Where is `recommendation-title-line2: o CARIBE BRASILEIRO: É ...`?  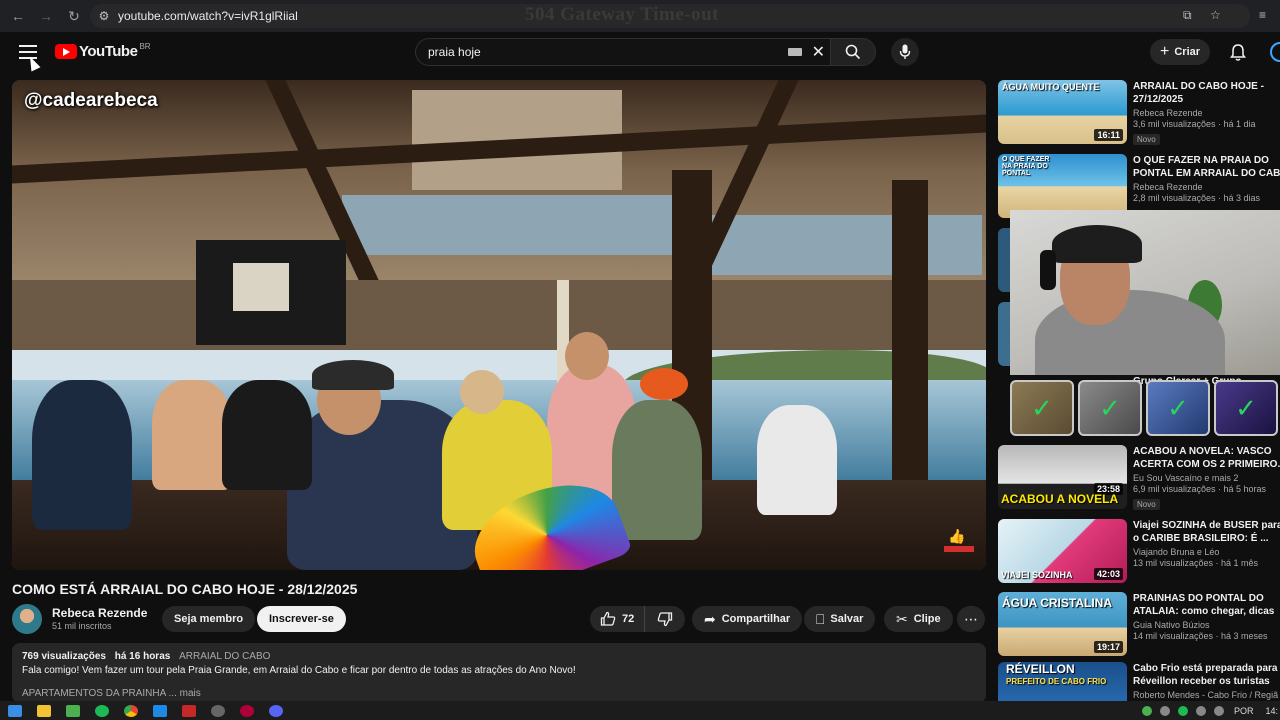 recommendation-title-line2: o CARIBE BRASILEIRO: É ... is located at coordinates (1206, 538).